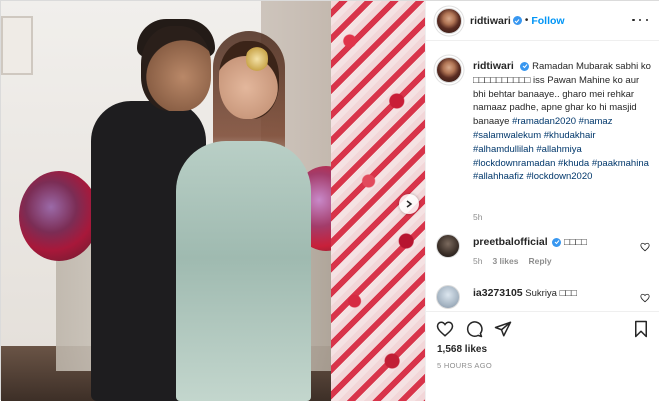  Describe the element at coordinates (498, 176) in the screenshot. I see `hashtag-link: #allahhaafiz` at that location.